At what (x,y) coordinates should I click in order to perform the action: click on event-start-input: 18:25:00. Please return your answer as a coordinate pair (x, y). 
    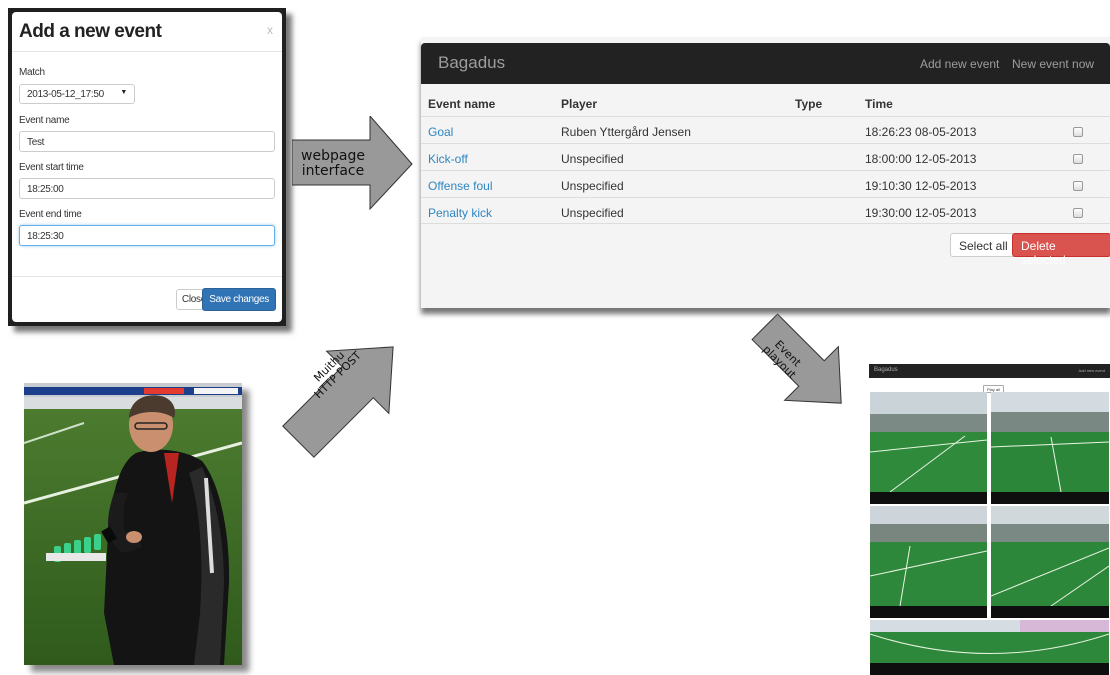
    Looking at the image, I should click on (147, 188).